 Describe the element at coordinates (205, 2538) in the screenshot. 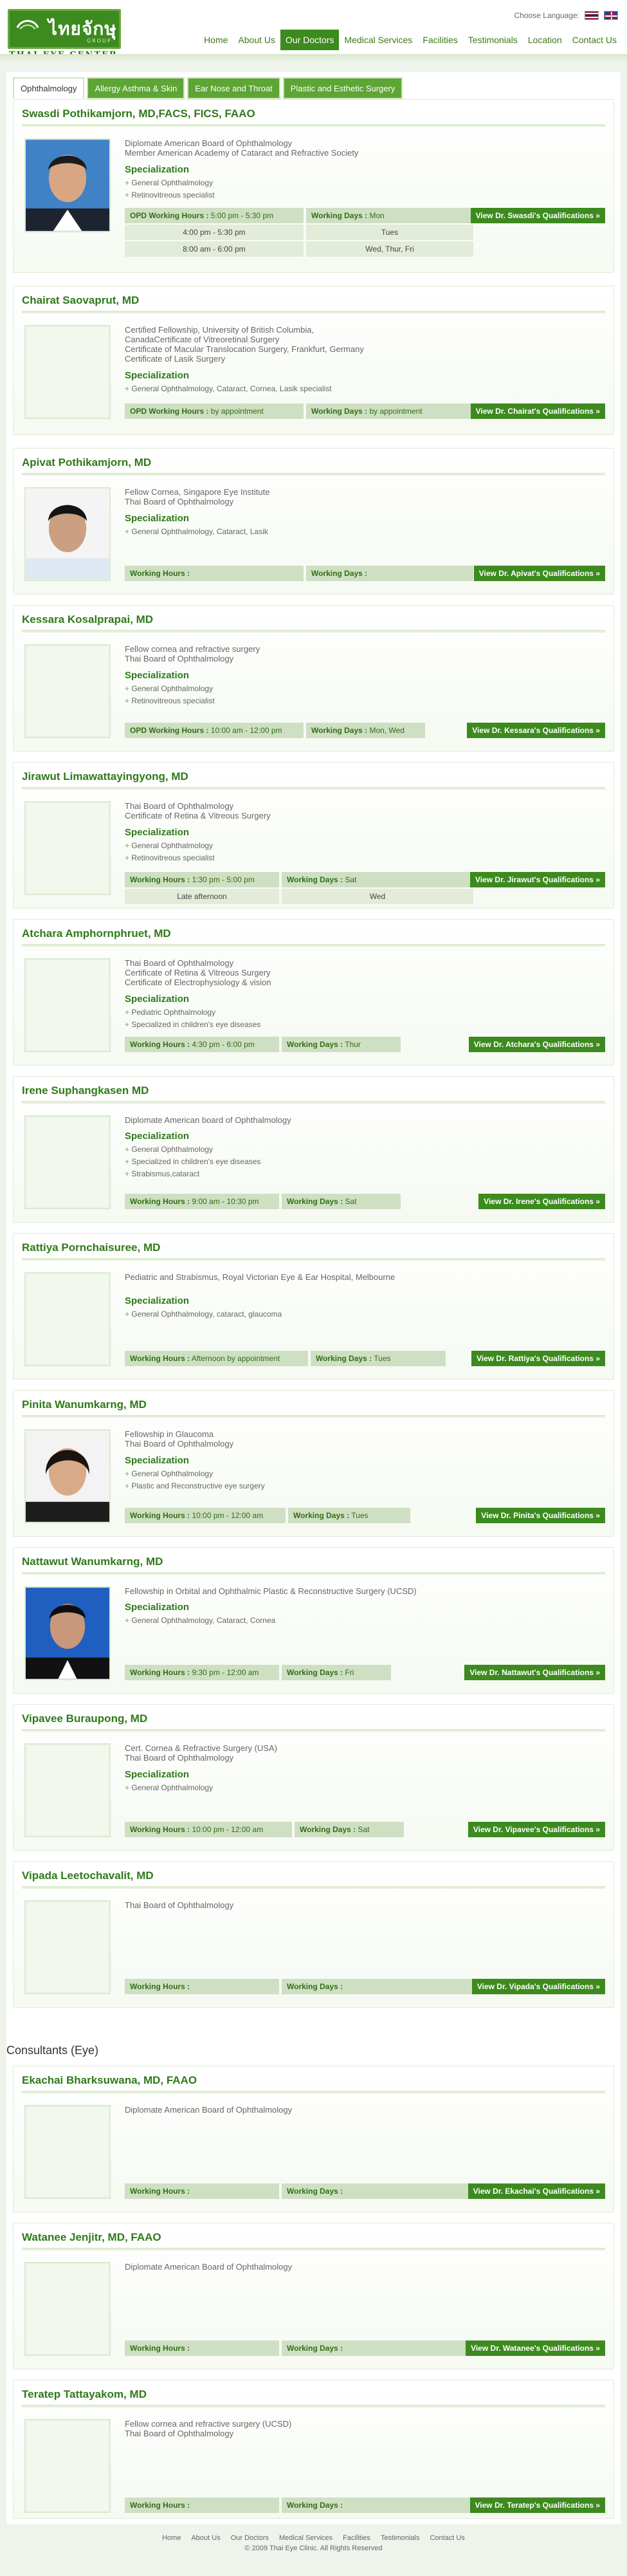

I see `footer-link-about-us: About Us` at that location.